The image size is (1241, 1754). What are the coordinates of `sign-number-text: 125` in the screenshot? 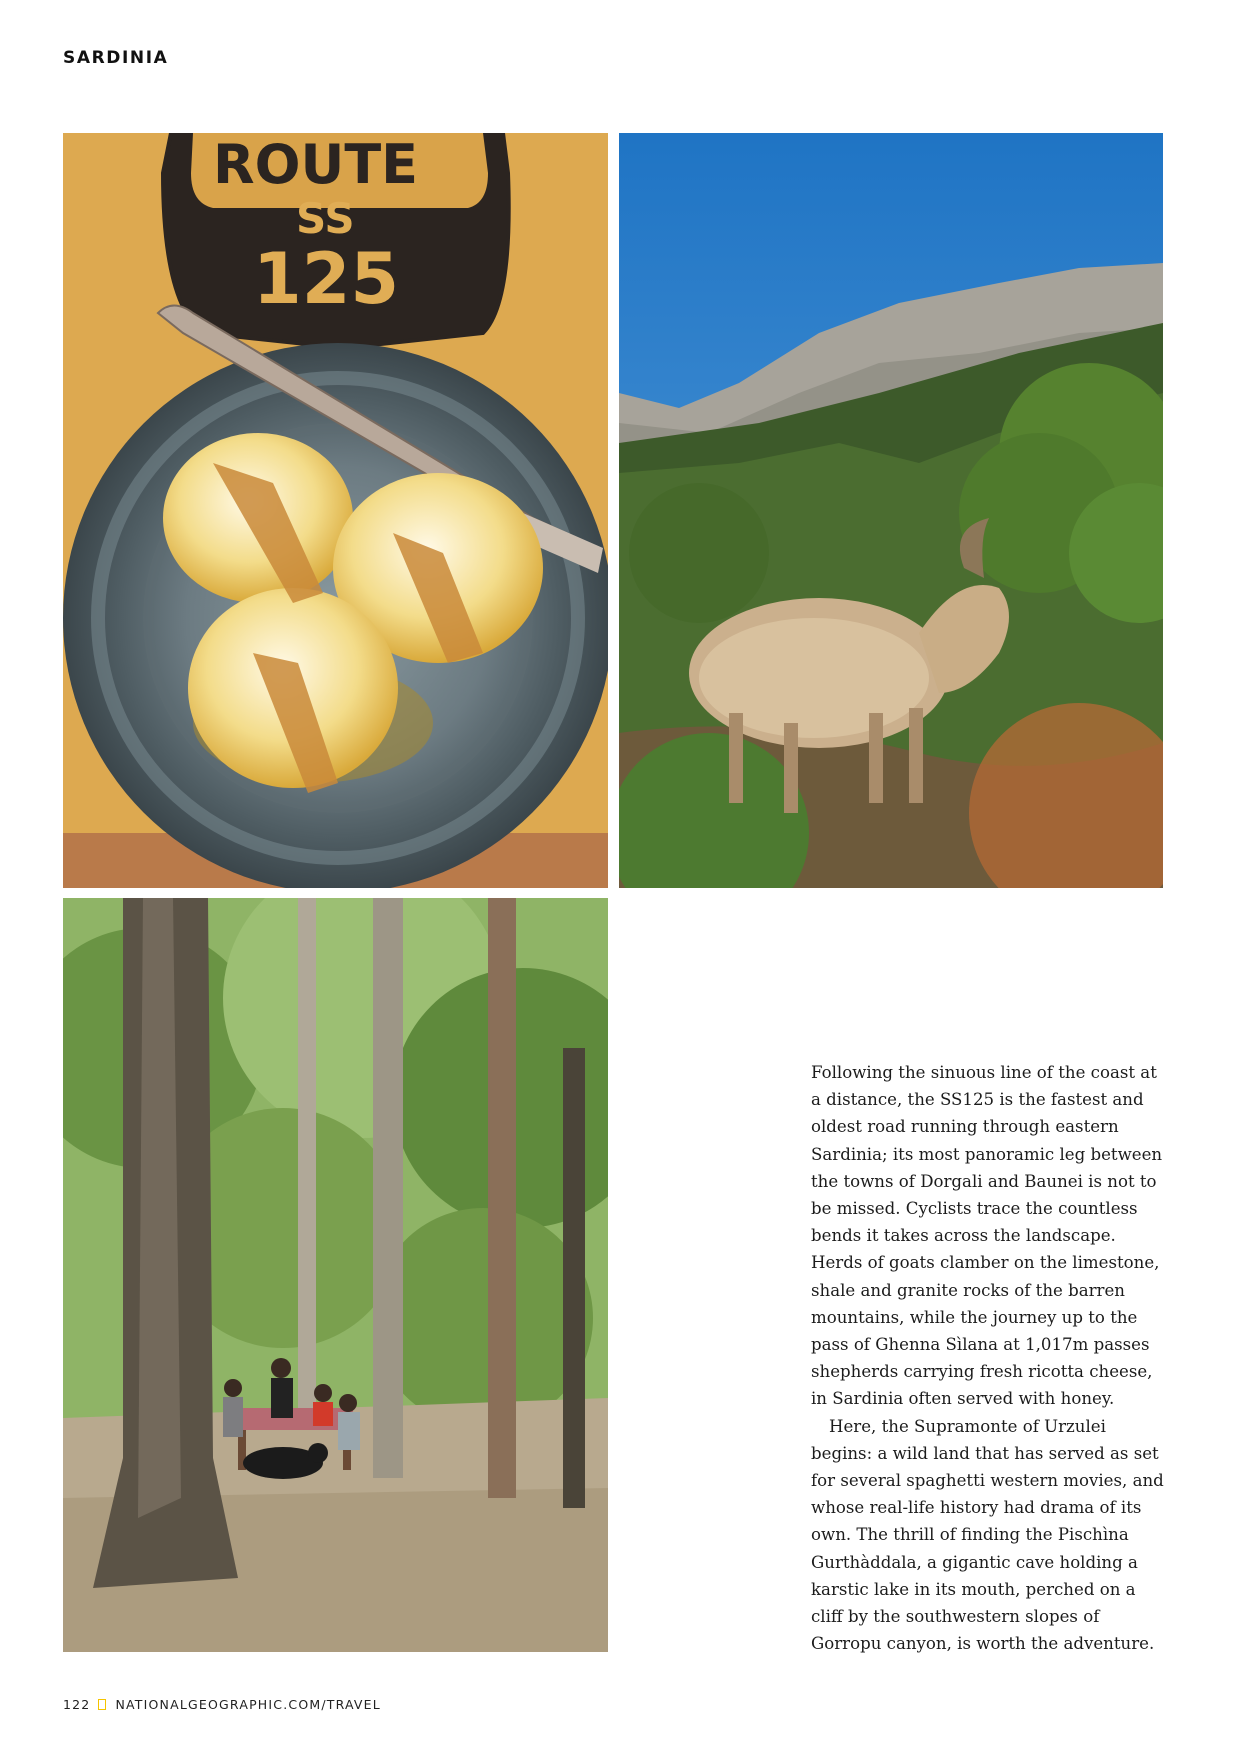 It's located at (326, 279).